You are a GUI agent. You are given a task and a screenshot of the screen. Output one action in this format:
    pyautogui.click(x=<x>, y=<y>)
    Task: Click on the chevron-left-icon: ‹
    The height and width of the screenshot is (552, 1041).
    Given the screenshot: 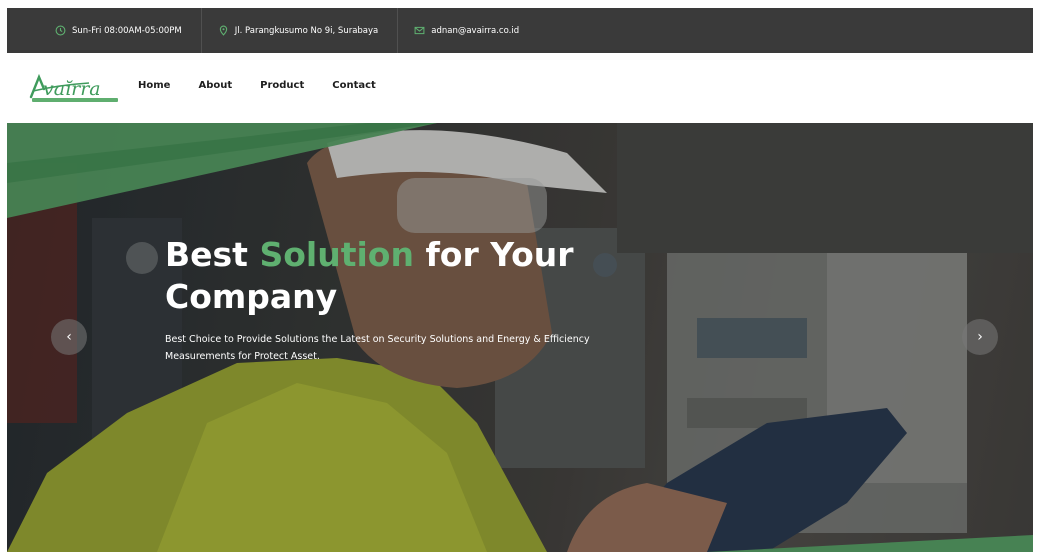 What is the action you would take?
    pyautogui.click(x=69, y=337)
    